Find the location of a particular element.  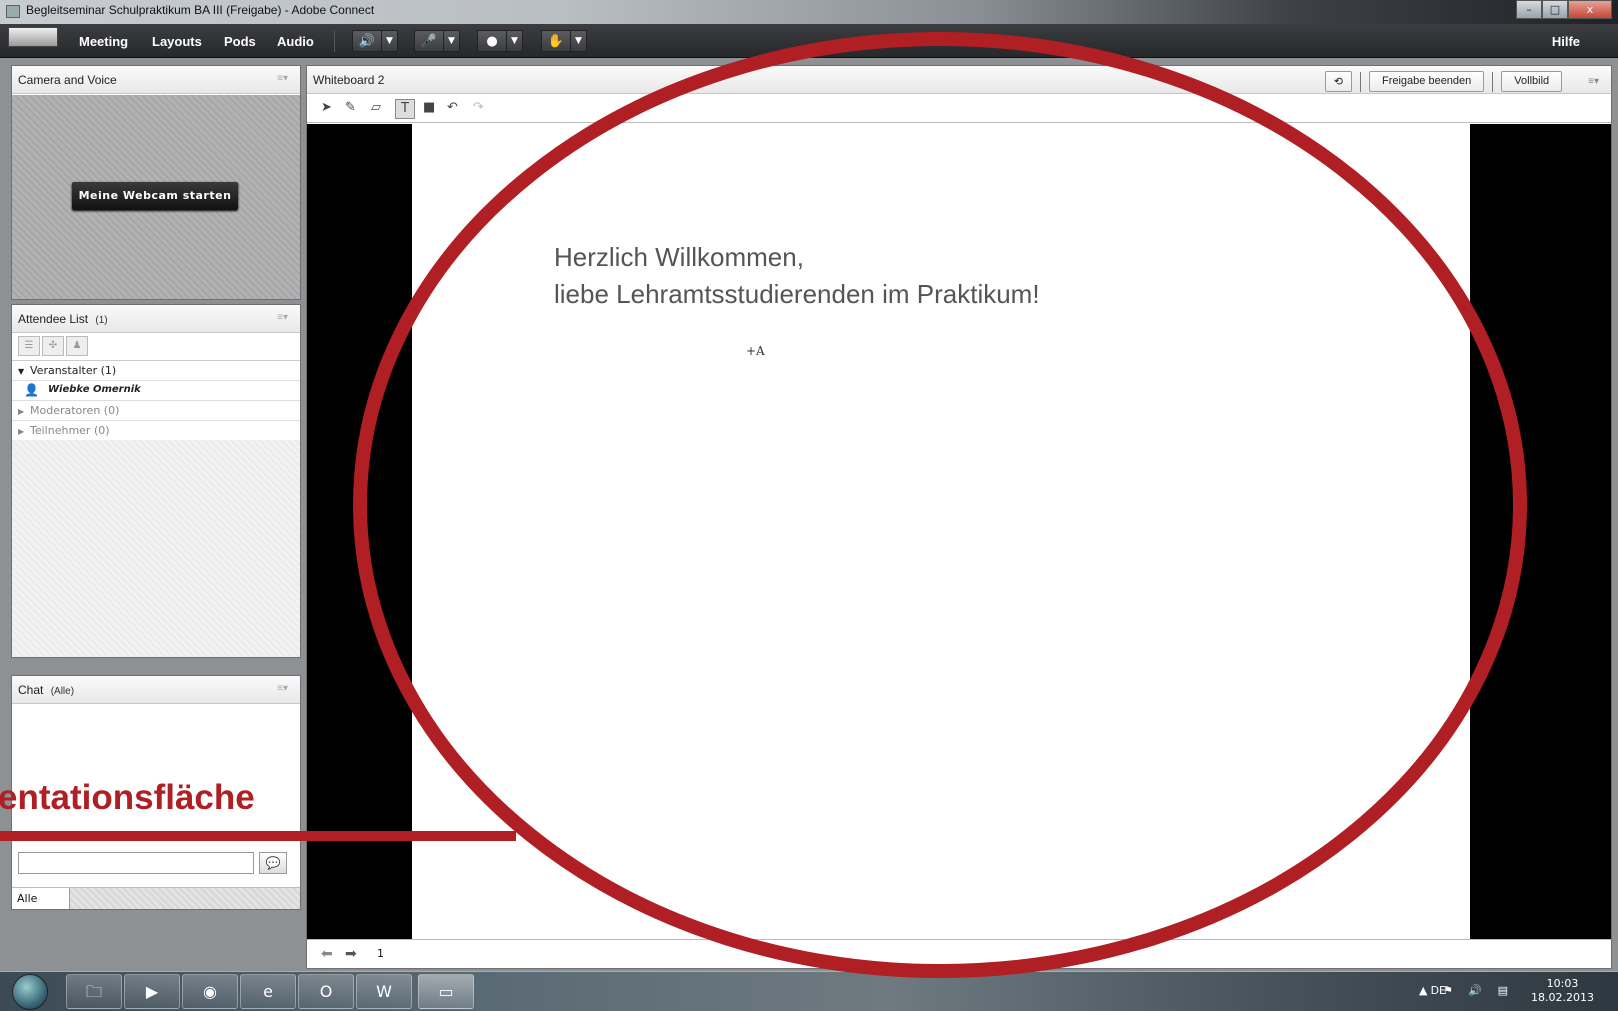

shape-icon: ■ is located at coordinates (429, 107).